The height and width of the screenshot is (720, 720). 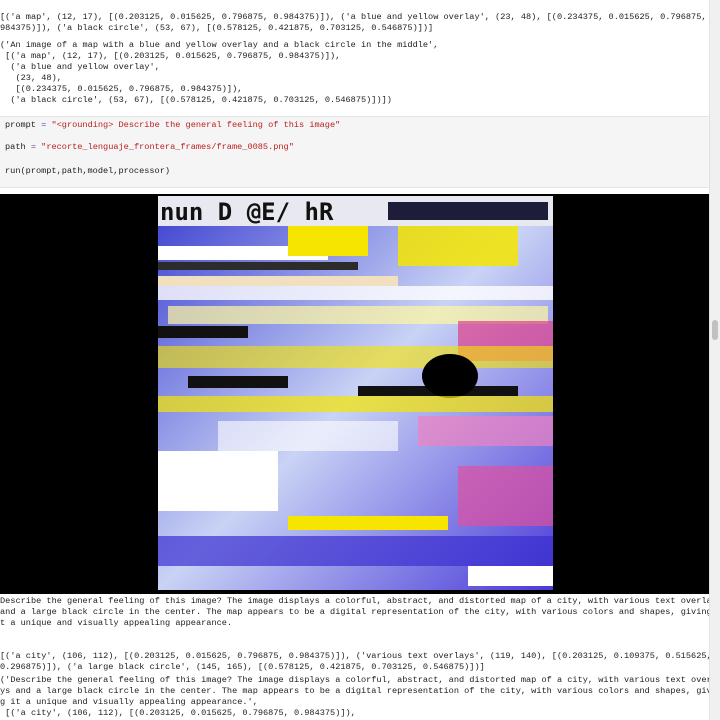 I want to click on output-line: (23, 48),, so click(x=31, y=78).